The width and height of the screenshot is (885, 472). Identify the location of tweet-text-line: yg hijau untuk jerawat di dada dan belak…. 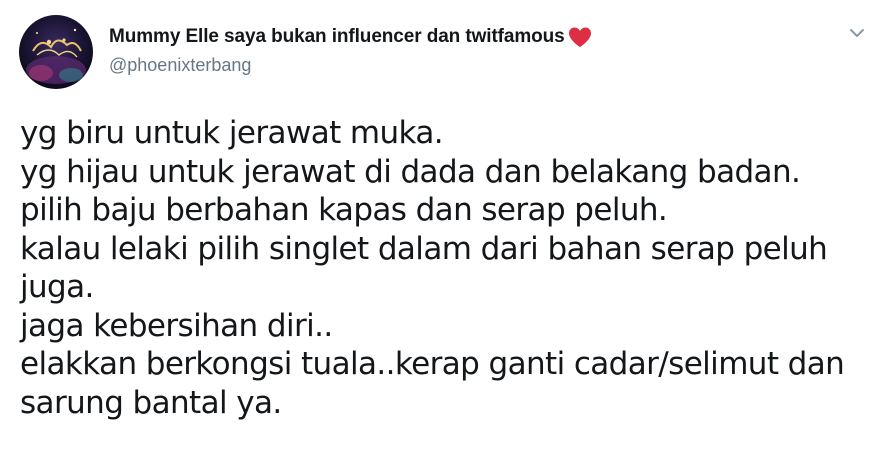
(410, 171).